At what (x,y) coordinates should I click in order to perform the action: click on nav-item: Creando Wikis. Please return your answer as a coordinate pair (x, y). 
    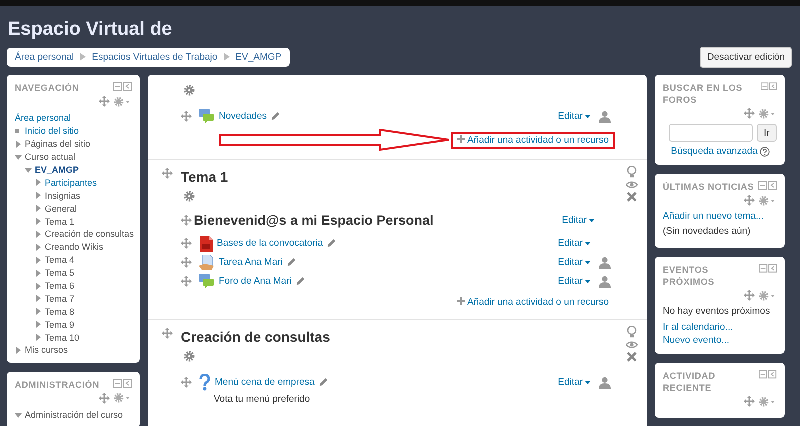
    Looking at the image, I should click on (74, 247).